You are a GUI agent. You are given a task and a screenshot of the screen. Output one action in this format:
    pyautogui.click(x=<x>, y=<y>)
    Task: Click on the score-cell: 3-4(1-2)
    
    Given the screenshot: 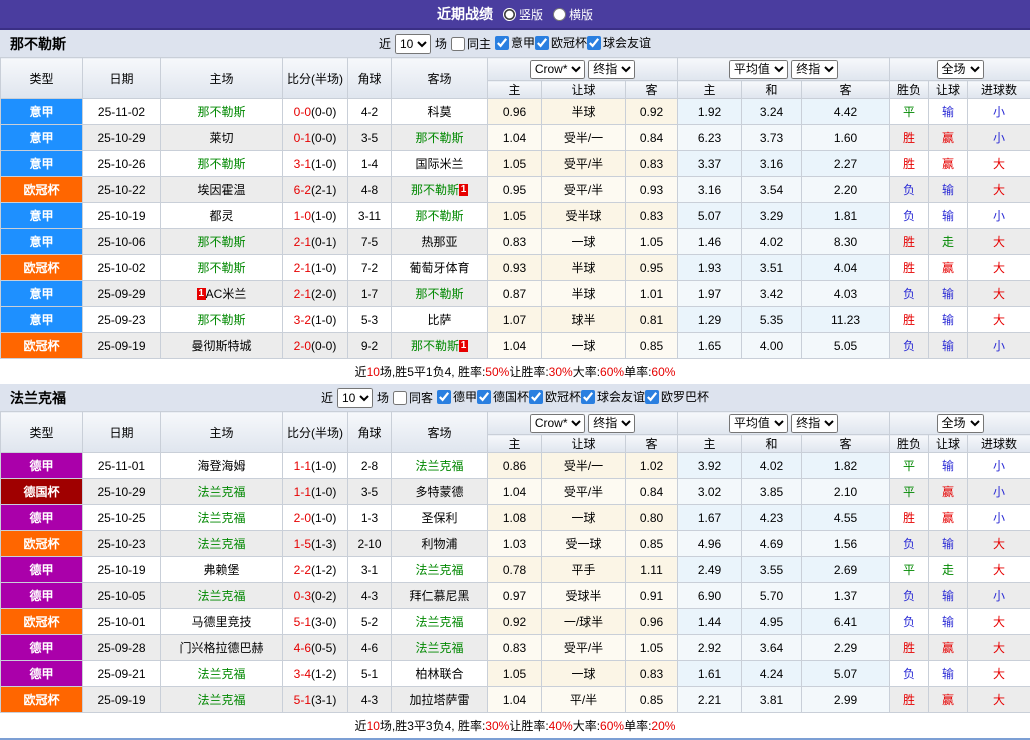 What is the action you would take?
    pyautogui.click(x=315, y=674)
    